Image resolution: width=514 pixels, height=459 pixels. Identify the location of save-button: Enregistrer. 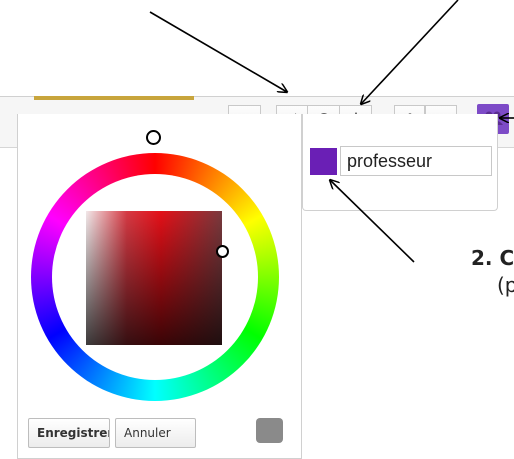
(69, 433).